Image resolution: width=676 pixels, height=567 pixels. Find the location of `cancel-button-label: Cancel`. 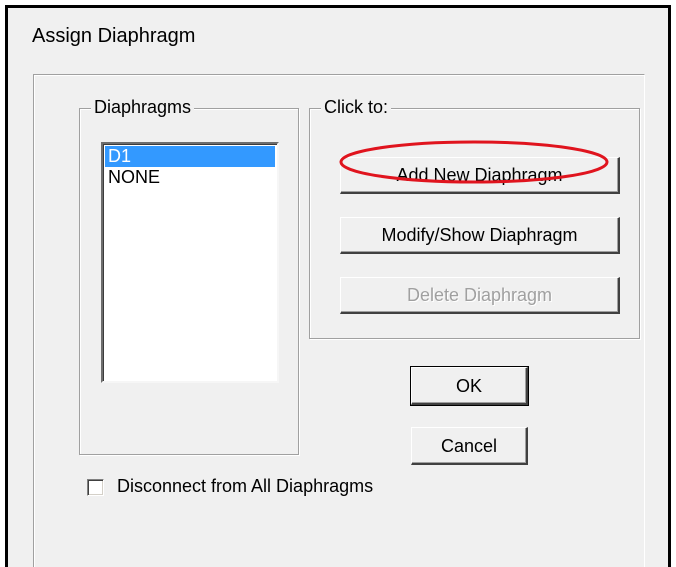

cancel-button-label: Cancel is located at coordinates (469, 445).